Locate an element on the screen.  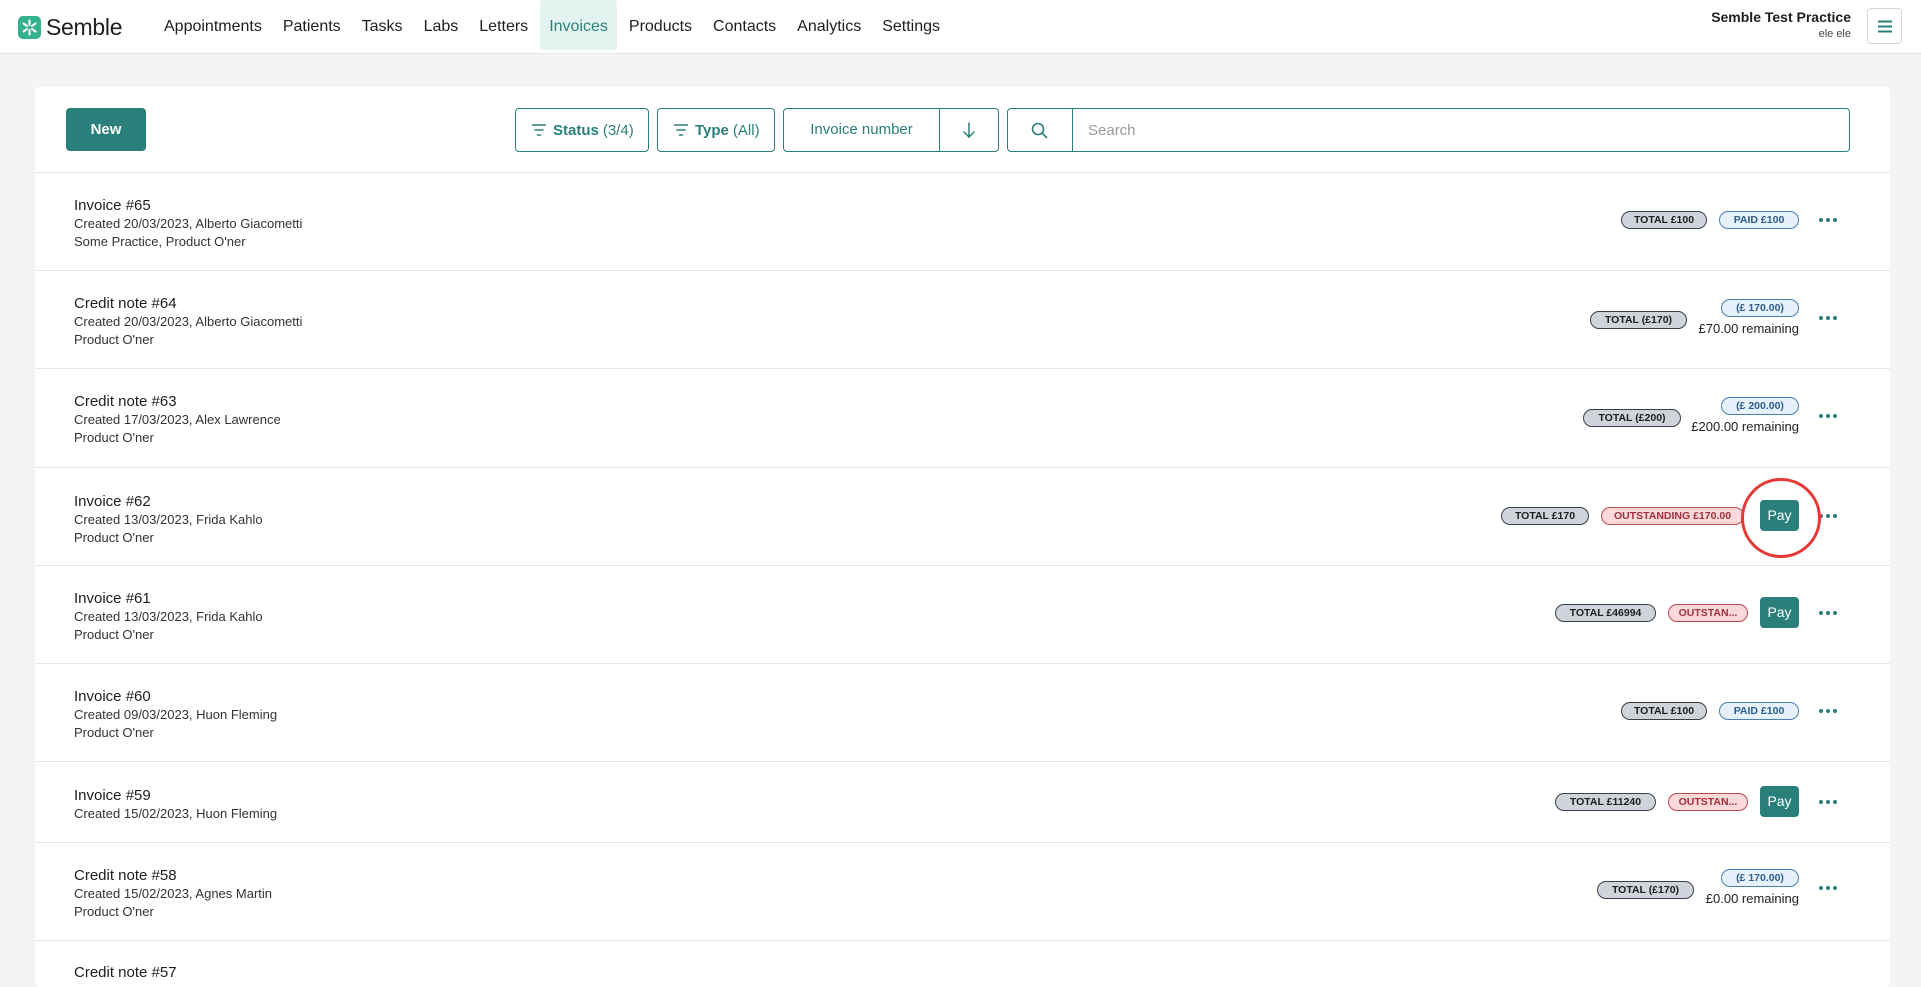
total-badge: TOTAL £170 is located at coordinates (1545, 516).